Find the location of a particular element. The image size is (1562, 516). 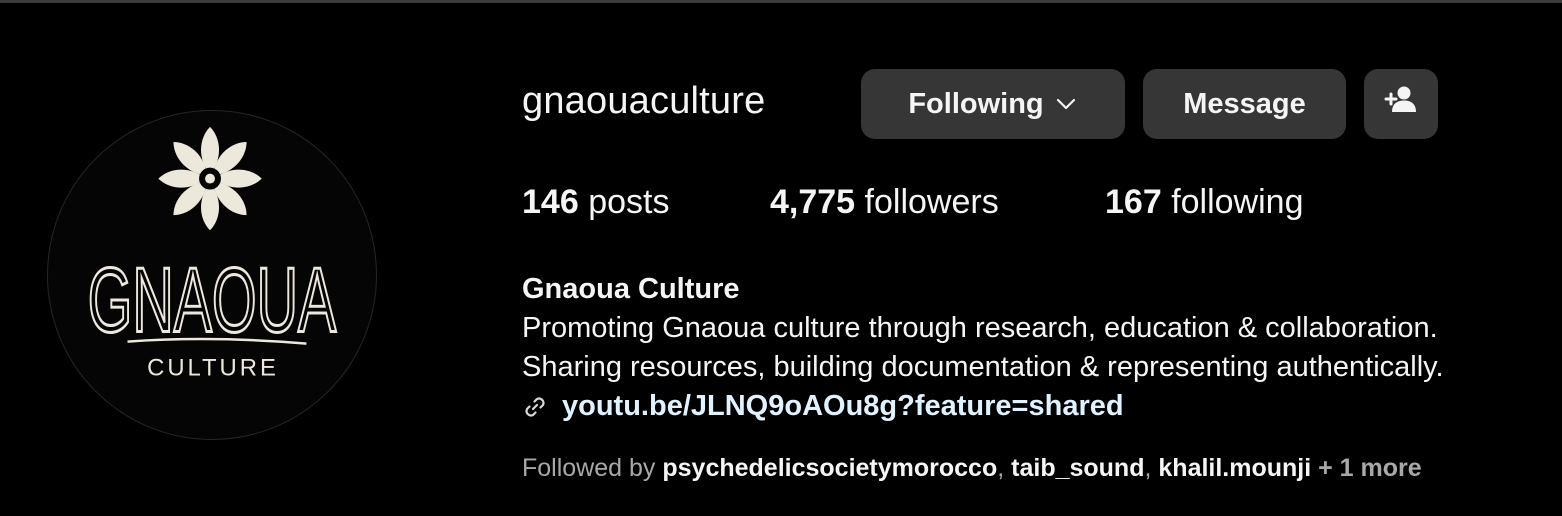

followers-stat: 4,775 followers is located at coordinates (884, 202).